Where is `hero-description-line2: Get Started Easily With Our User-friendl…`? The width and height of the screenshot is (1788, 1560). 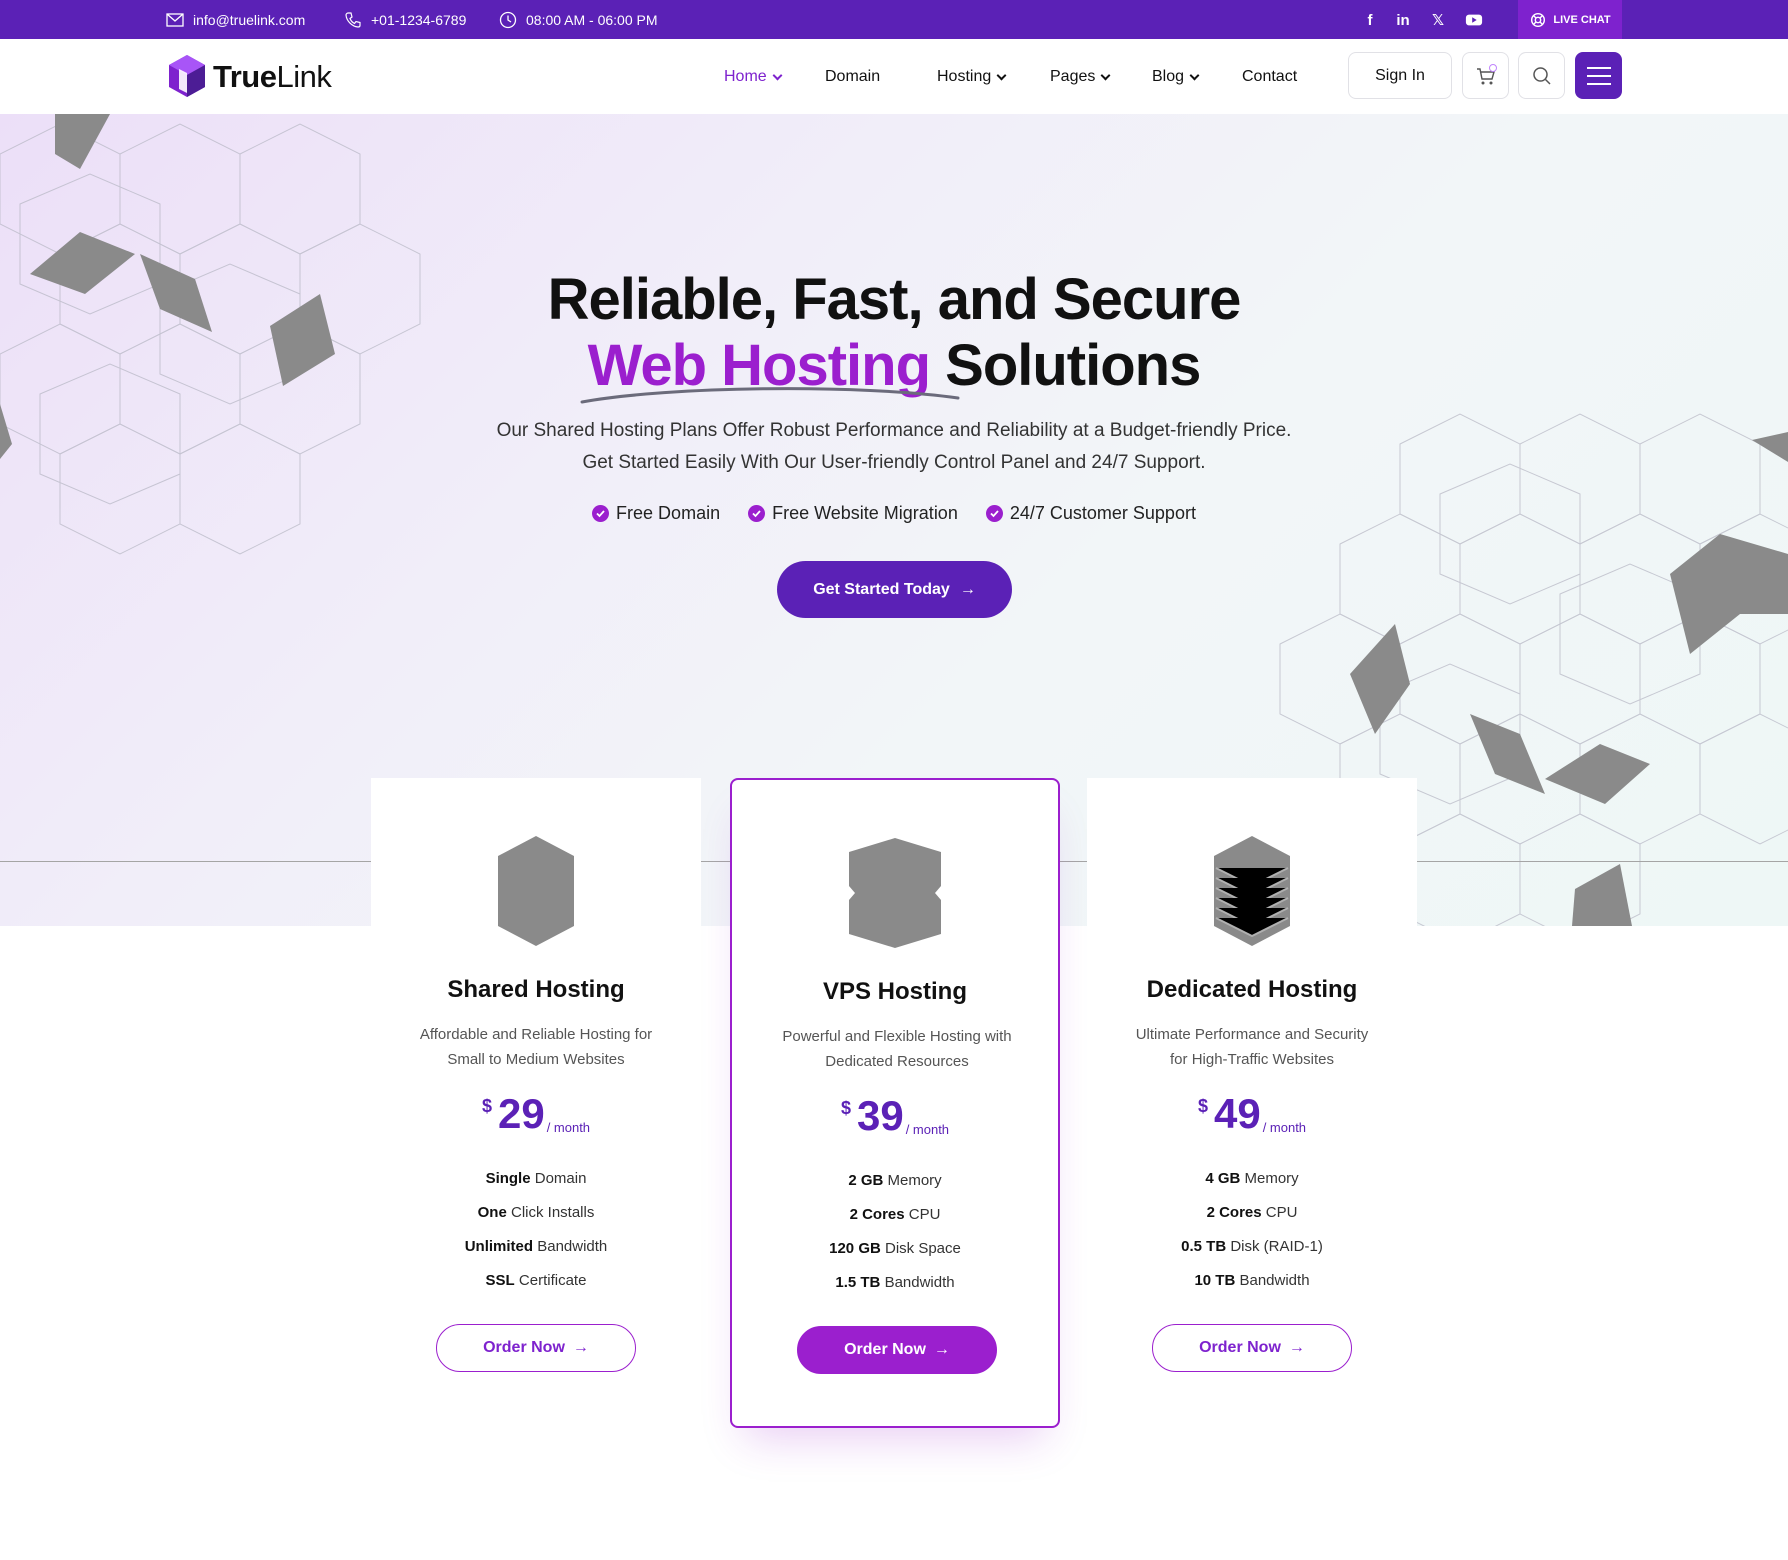
hero-description-line2: Get Started Easily With Our User-friendl… is located at coordinates (894, 462).